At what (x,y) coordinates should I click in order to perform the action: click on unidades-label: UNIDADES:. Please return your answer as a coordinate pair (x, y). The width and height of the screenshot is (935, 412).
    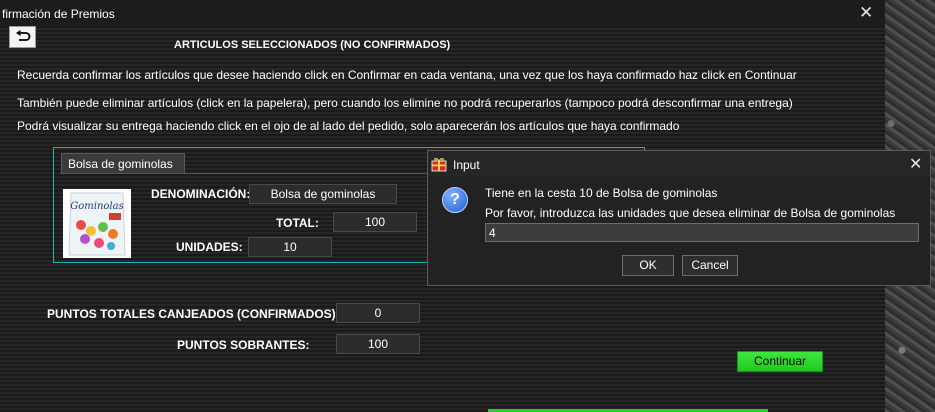
    Looking at the image, I should click on (209, 247).